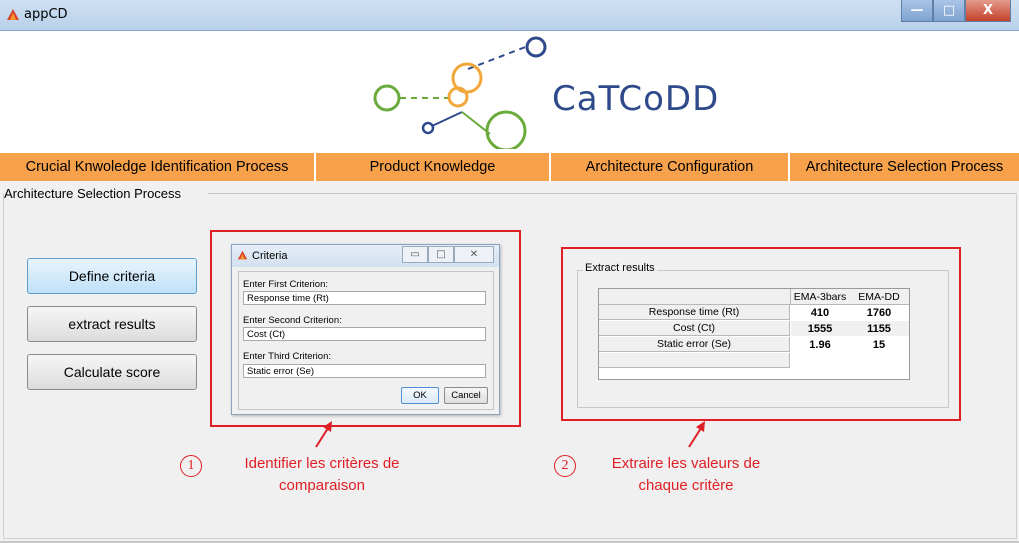 The height and width of the screenshot is (543, 1019). What do you see at coordinates (474, 254) in the screenshot?
I see `dialog-close-button: ✕` at bounding box center [474, 254].